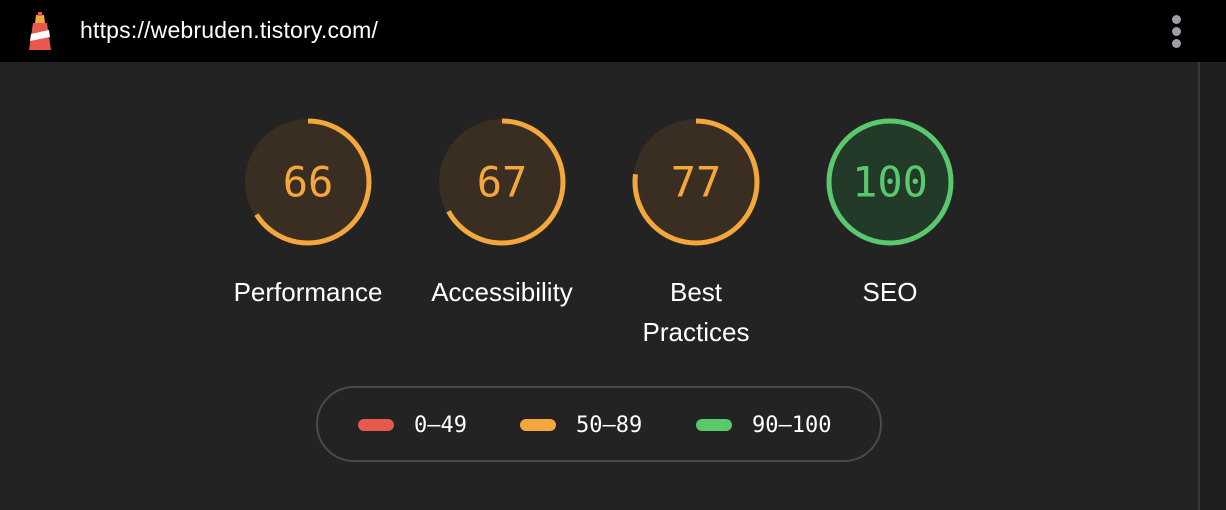  Describe the element at coordinates (714, 425) in the screenshot. I see `legend-swatch-pass` at that location.